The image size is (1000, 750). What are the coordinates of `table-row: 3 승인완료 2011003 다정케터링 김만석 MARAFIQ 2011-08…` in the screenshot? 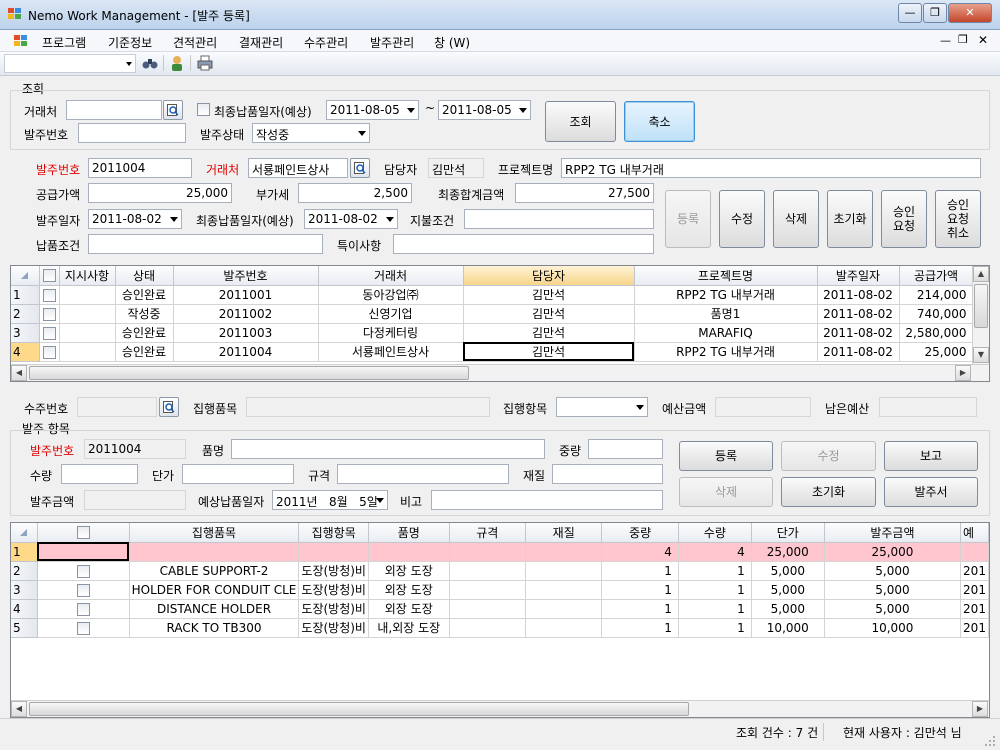 It's located at (492, 333).